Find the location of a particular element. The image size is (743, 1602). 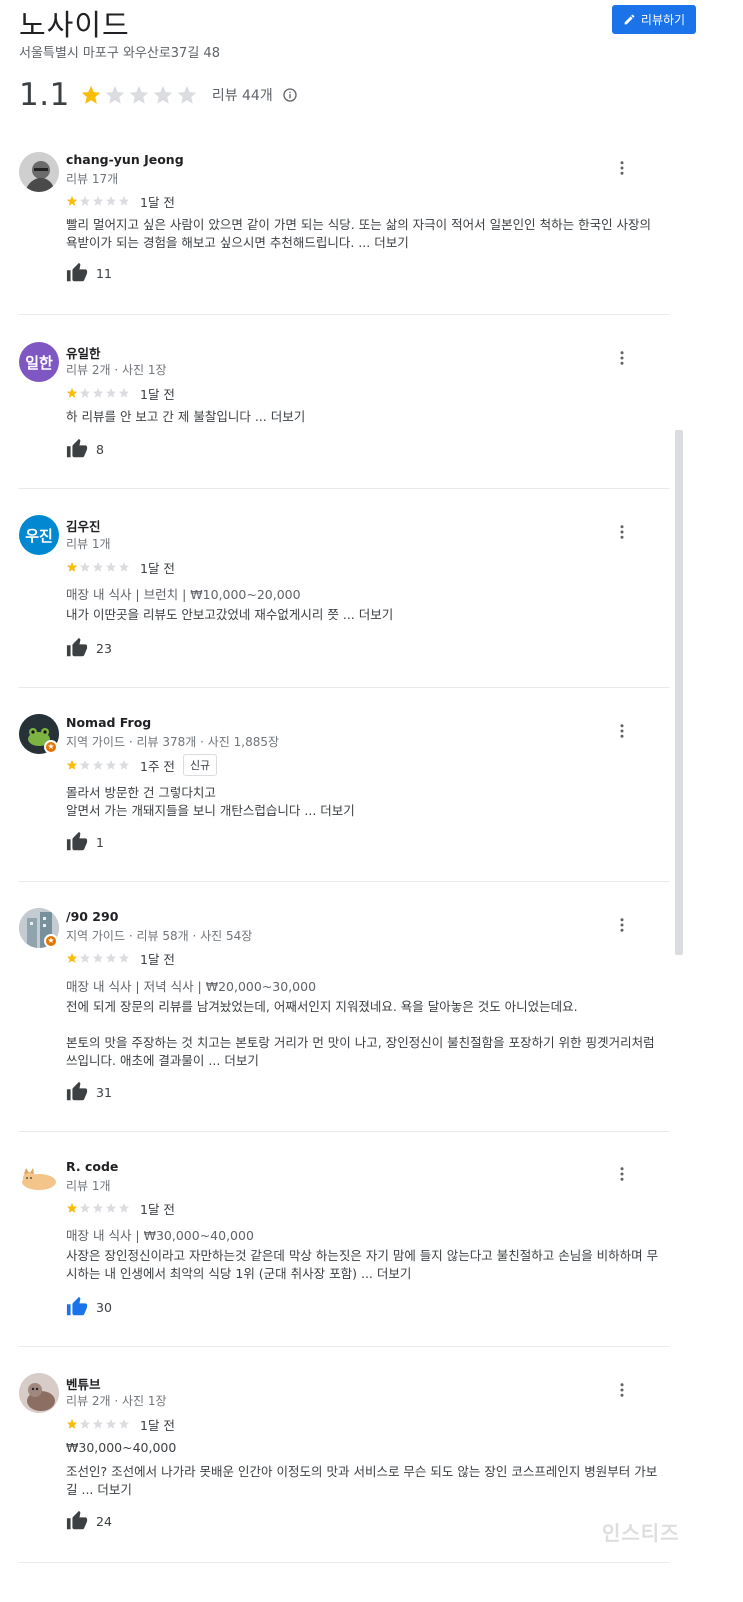

reviewer-avatar: 우진 is located at coordinates (39, 535).